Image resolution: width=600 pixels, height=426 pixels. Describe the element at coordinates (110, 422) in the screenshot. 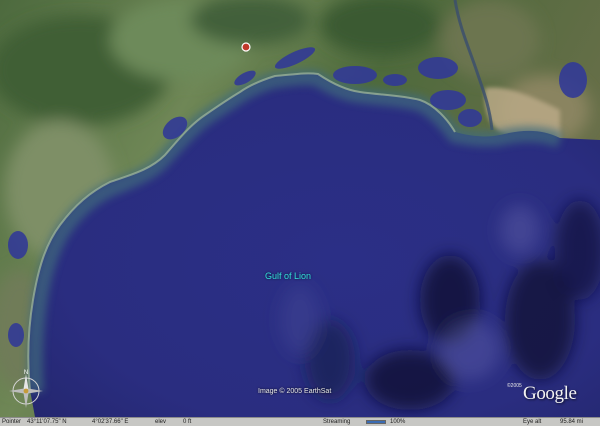

I see `pointer-longitude: 4°02'37.66" E` at that location.